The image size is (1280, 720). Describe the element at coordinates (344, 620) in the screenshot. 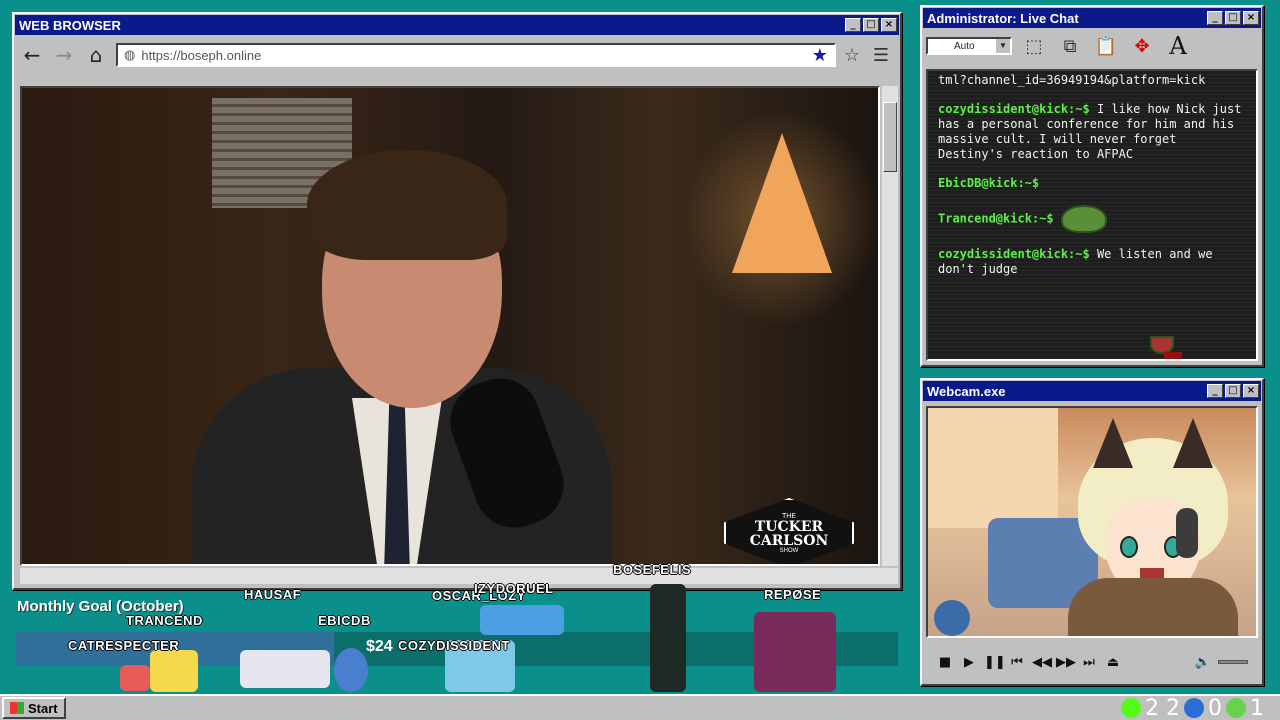

I see `viewer-name: EBICDB` at that location.